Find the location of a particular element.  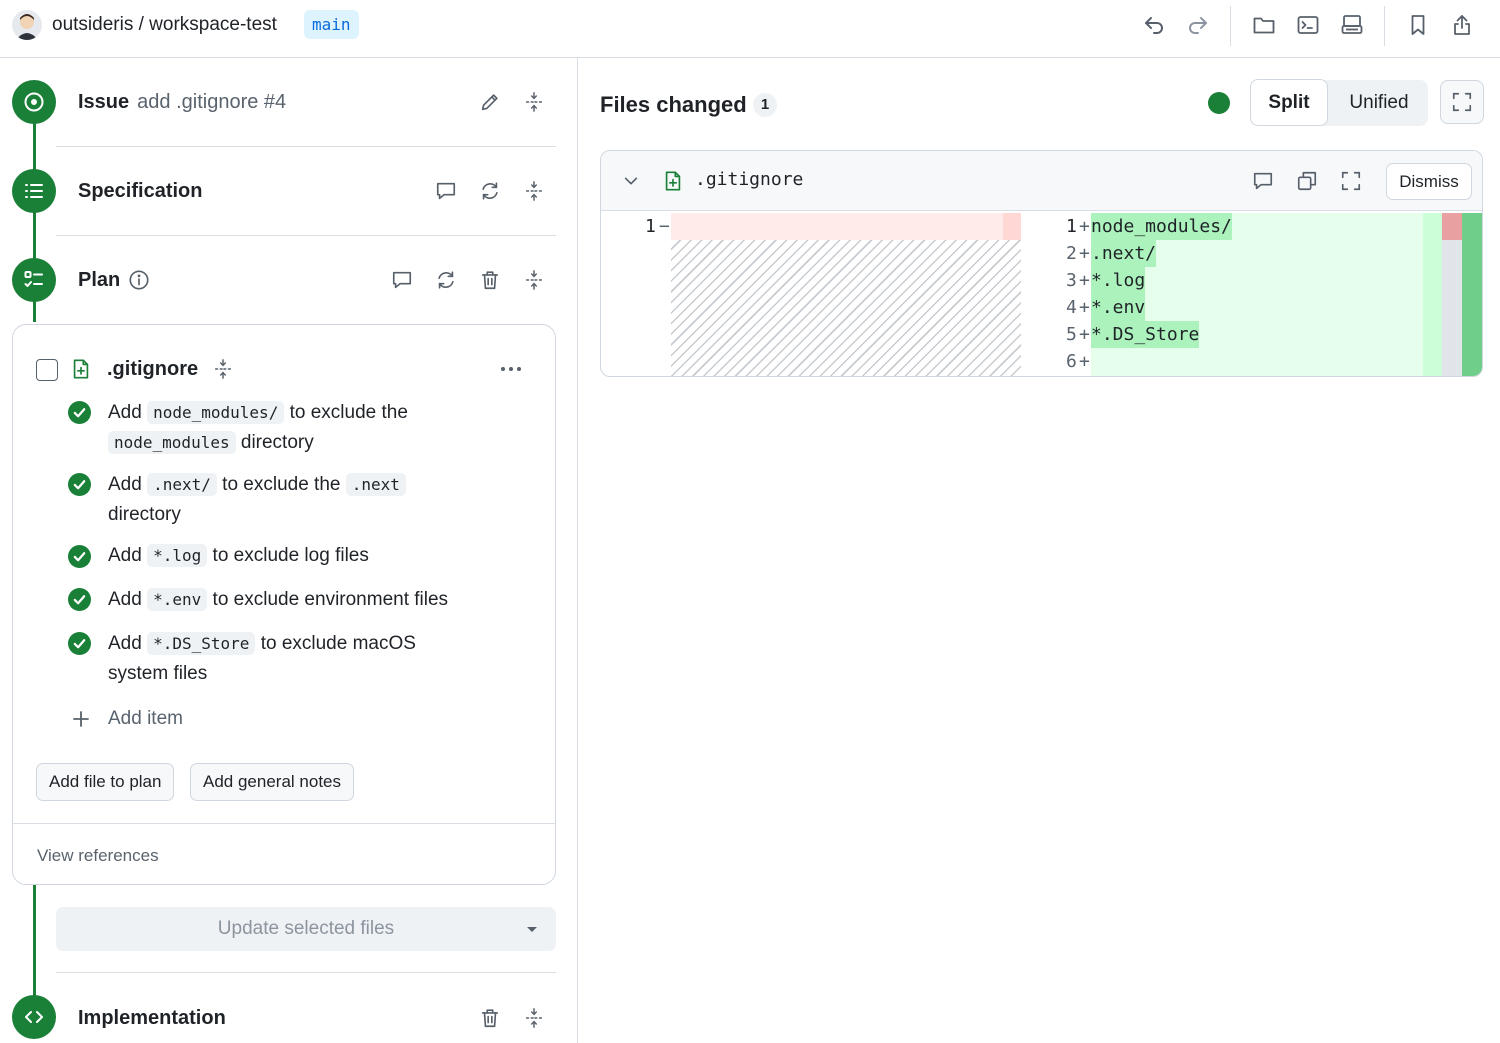

diff-file-header: .gitignore Dismiss is located at coordinates (1041, 181).